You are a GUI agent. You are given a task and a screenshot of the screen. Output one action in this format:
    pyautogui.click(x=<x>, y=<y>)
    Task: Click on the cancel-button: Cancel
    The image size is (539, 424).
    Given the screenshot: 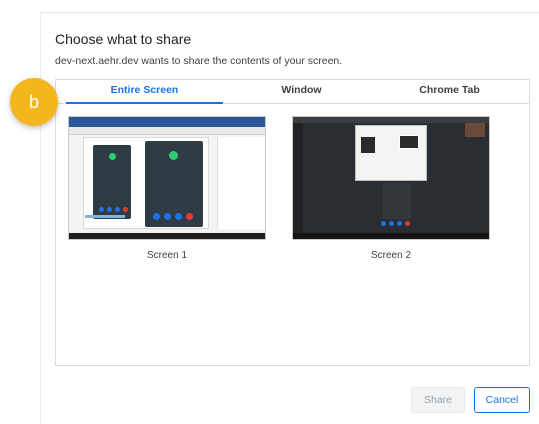 What is the action you would take?
    pyautogui.click(x=502, y=400)
    